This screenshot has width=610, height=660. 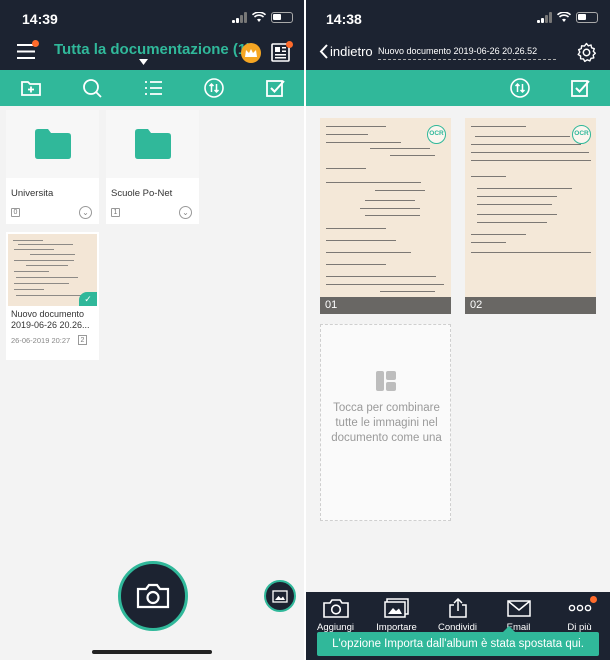 I want to click on app-header: Tutta la documentazione (1), so click(x=152, y=53).